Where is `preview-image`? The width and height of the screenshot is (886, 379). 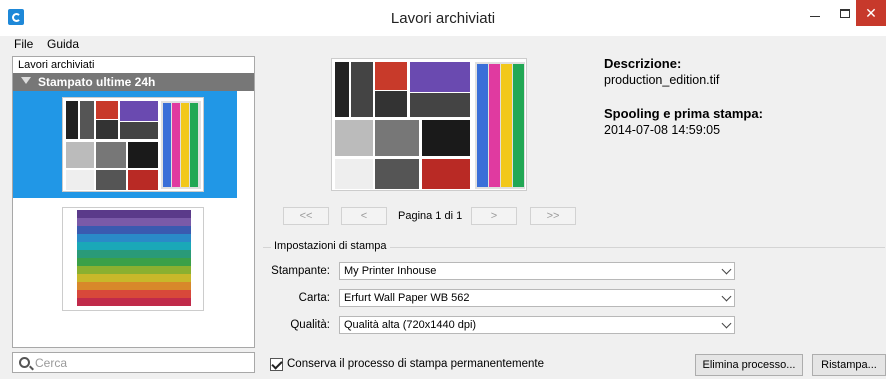
preview-image is located at coordinates (429, 124).